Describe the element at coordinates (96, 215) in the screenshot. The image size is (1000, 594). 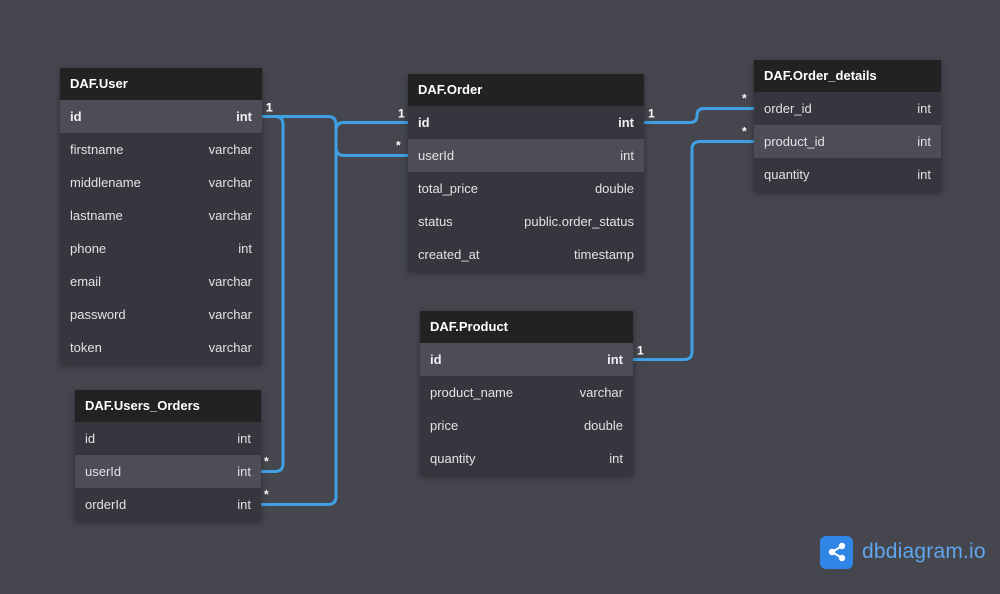
I see `field-name: lastname` at that location.